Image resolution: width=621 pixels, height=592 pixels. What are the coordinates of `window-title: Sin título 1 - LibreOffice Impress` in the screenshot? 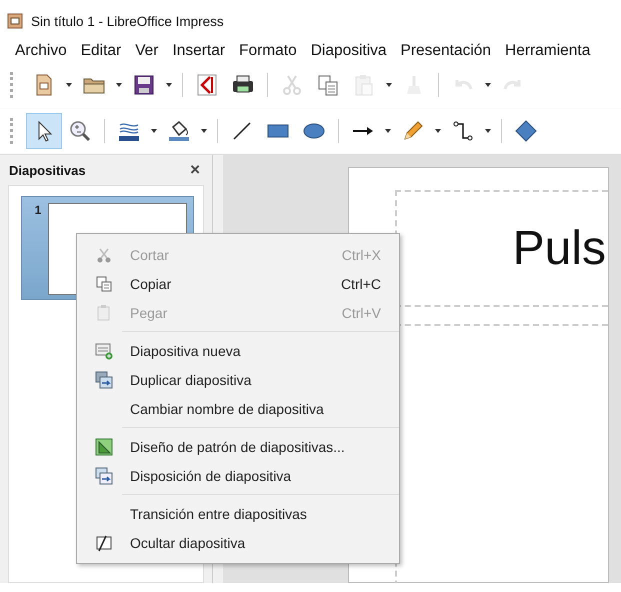 It's located at (127, 21).